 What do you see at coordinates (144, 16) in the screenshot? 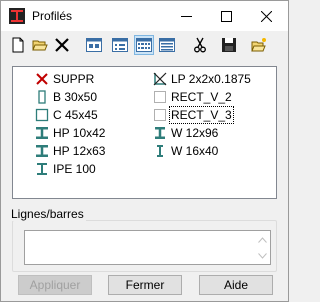
I see `title-bar: Profilés` at bounding box center [144, 16].